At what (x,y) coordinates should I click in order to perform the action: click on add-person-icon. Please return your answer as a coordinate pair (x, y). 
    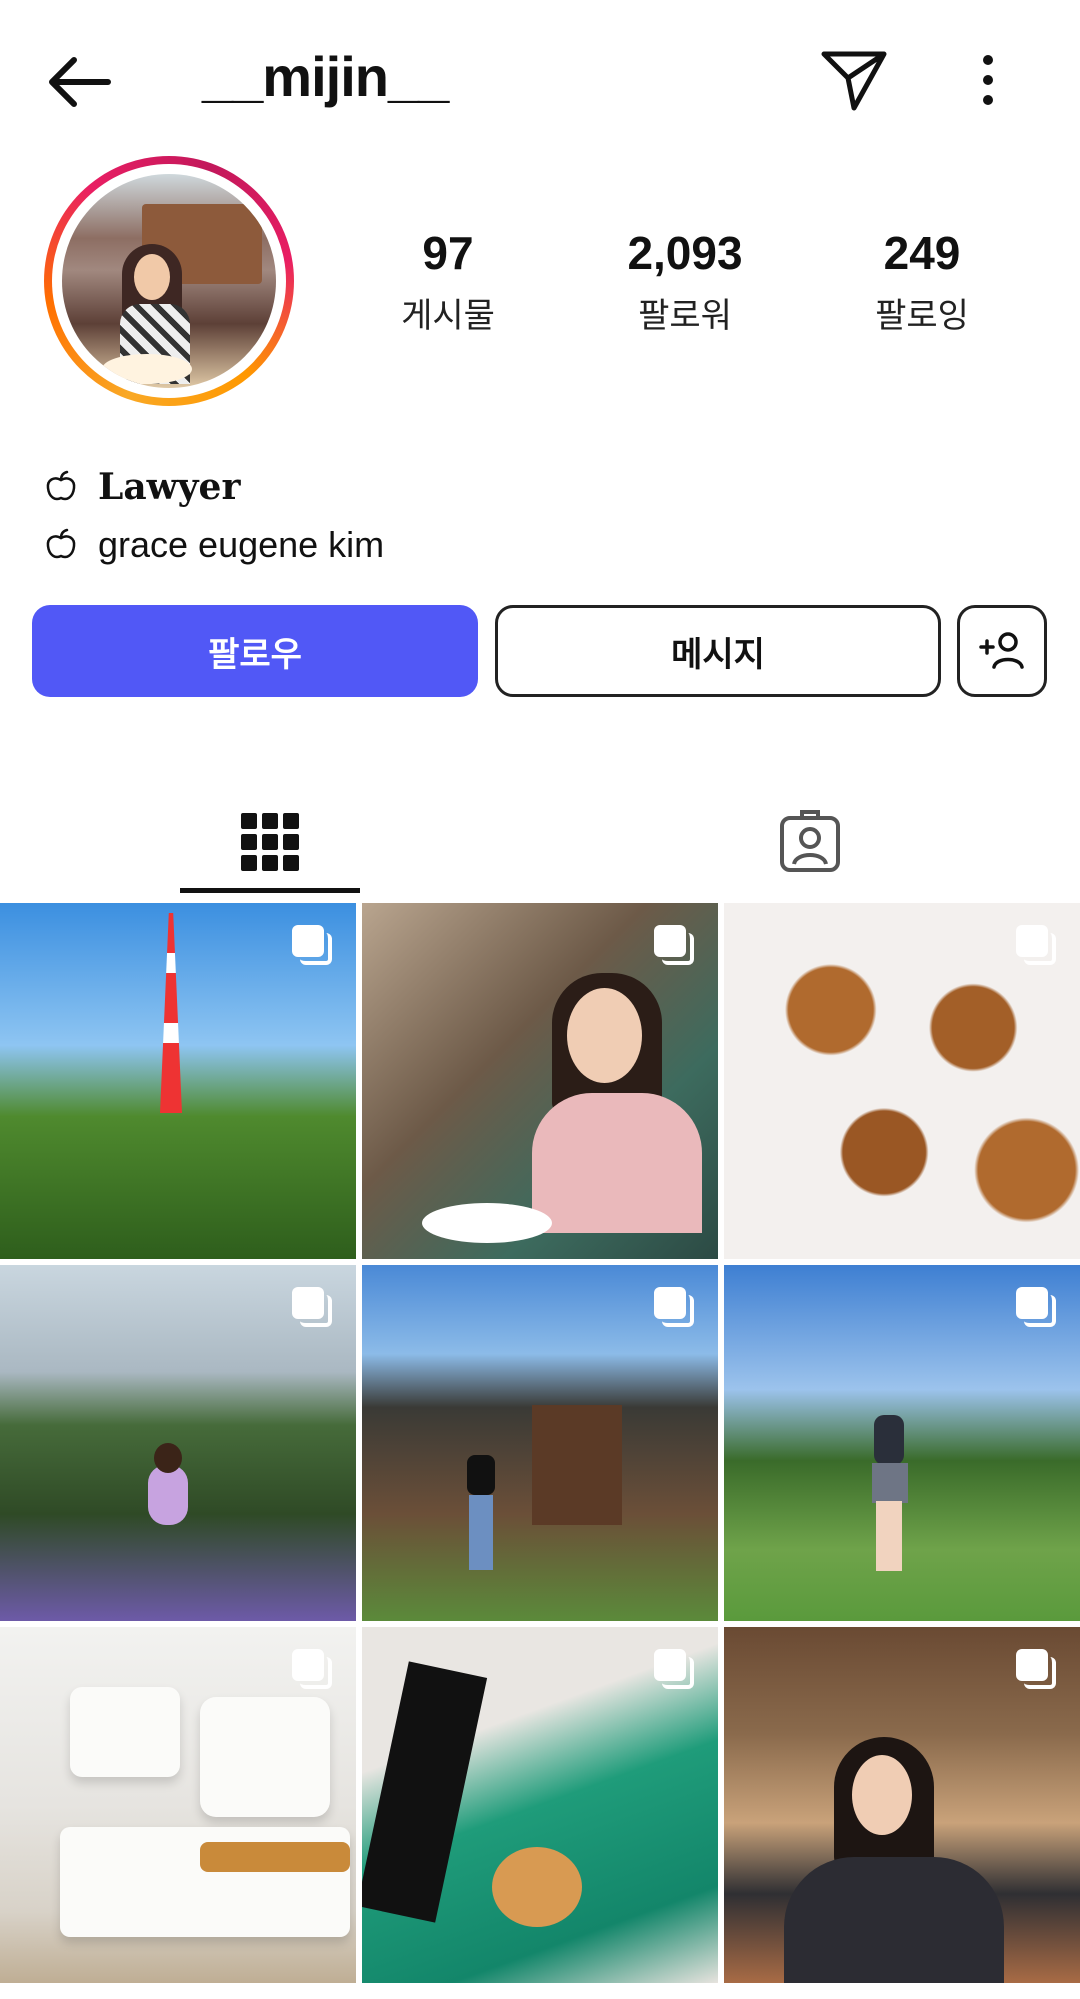
    Looking at the image, I should click on (1001, 650).